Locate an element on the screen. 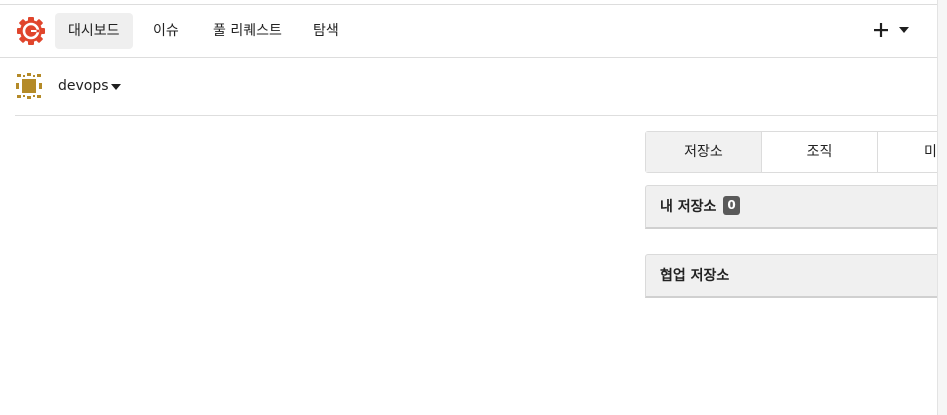 The height and width of the screenshot is (415, 947). plus-icon is located at coordinates (881, 30).